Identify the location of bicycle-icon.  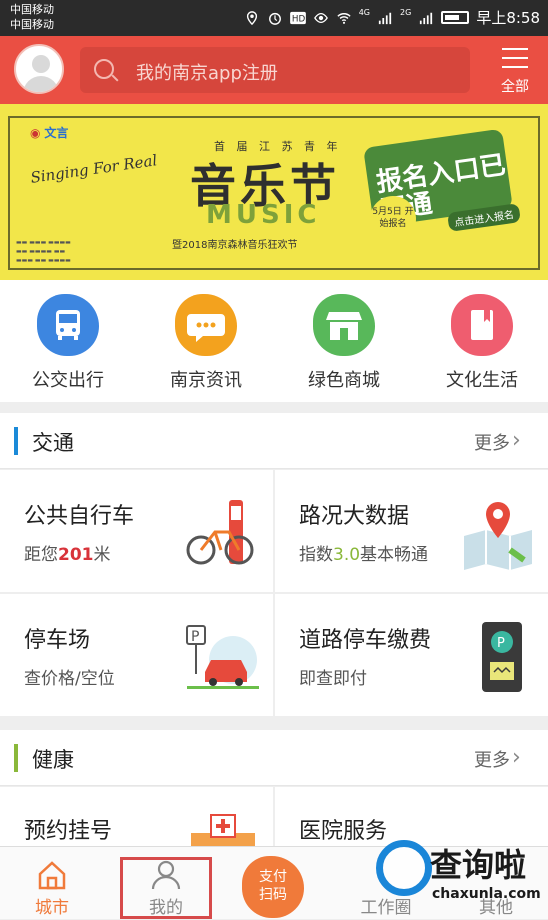
(220, 532).